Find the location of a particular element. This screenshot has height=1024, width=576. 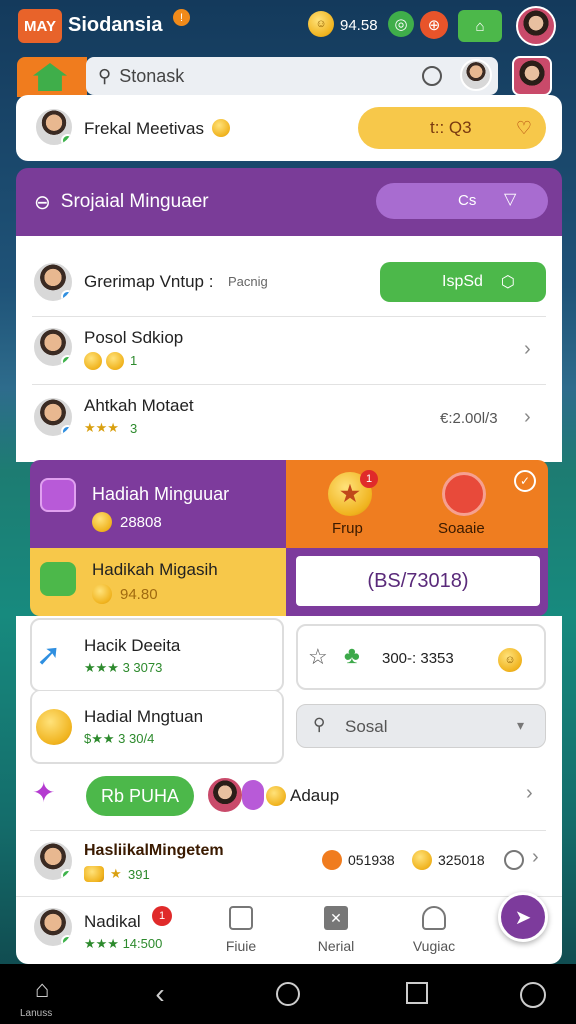

home-shop-icon: ⌂ is located at coordinates (480, 26).